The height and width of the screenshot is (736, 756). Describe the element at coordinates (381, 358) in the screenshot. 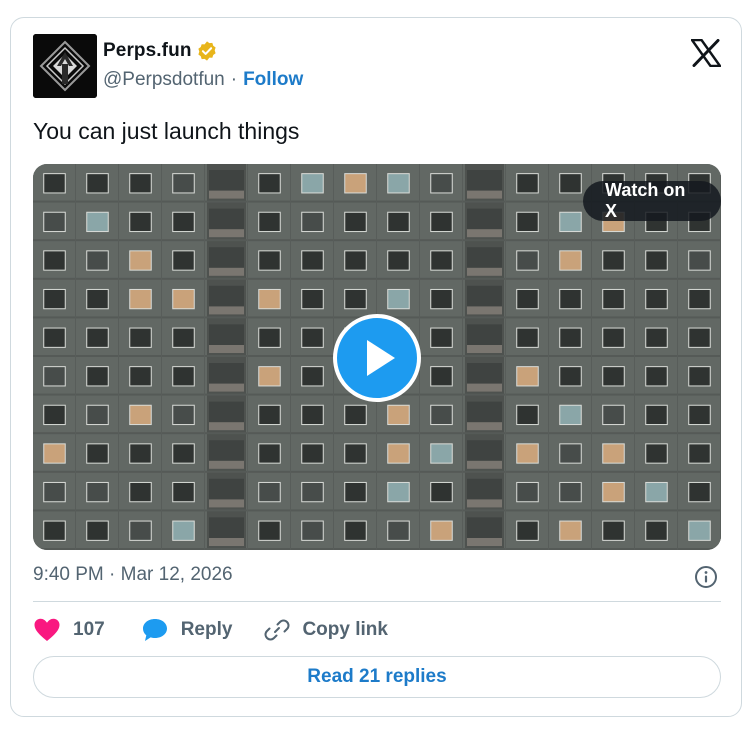

I see `play-icon` at that location.